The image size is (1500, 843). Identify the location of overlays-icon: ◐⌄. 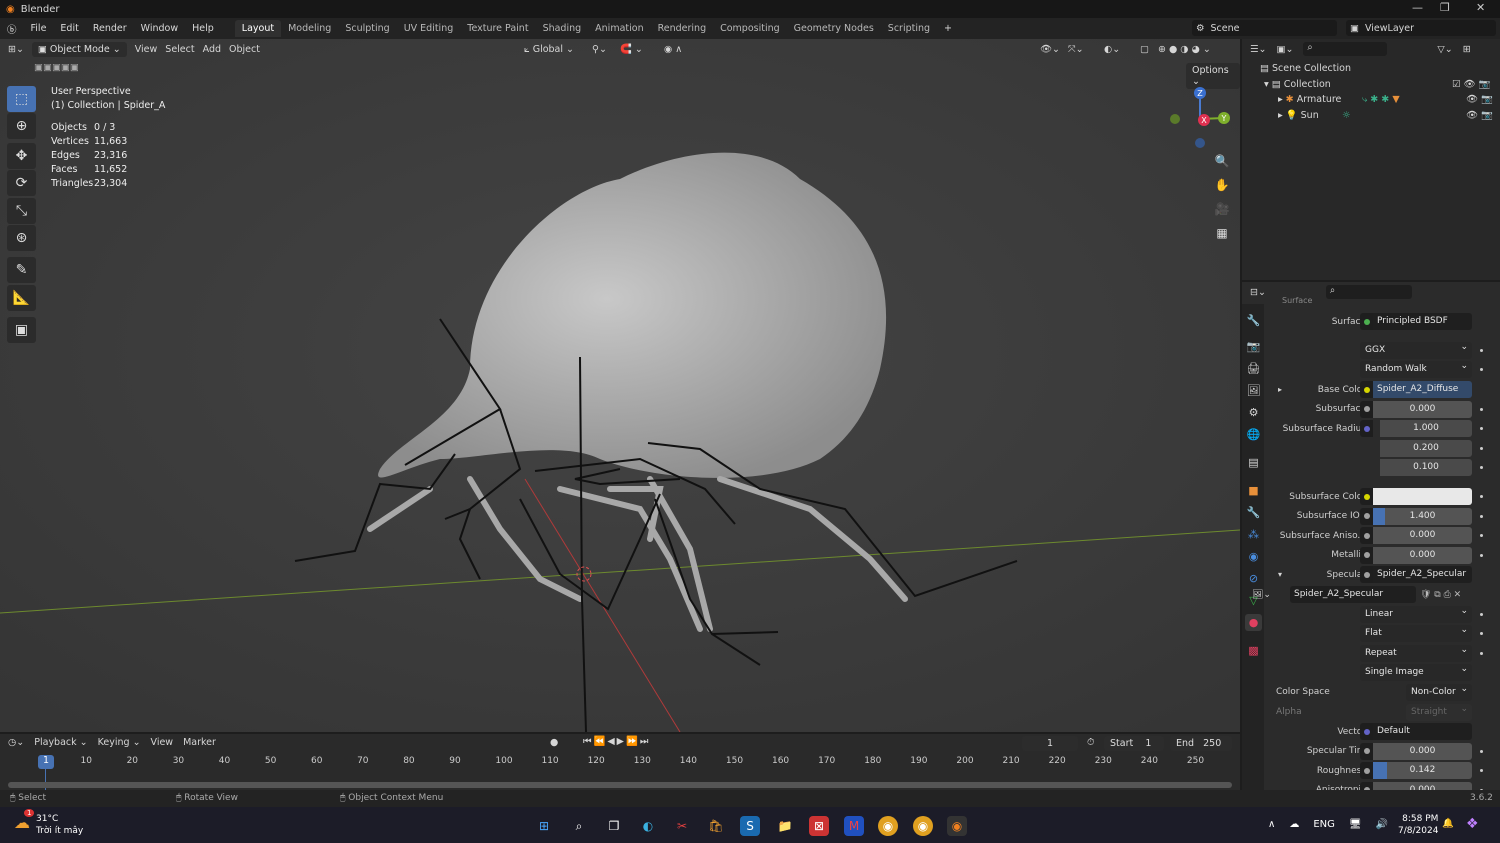
(1112, 49).